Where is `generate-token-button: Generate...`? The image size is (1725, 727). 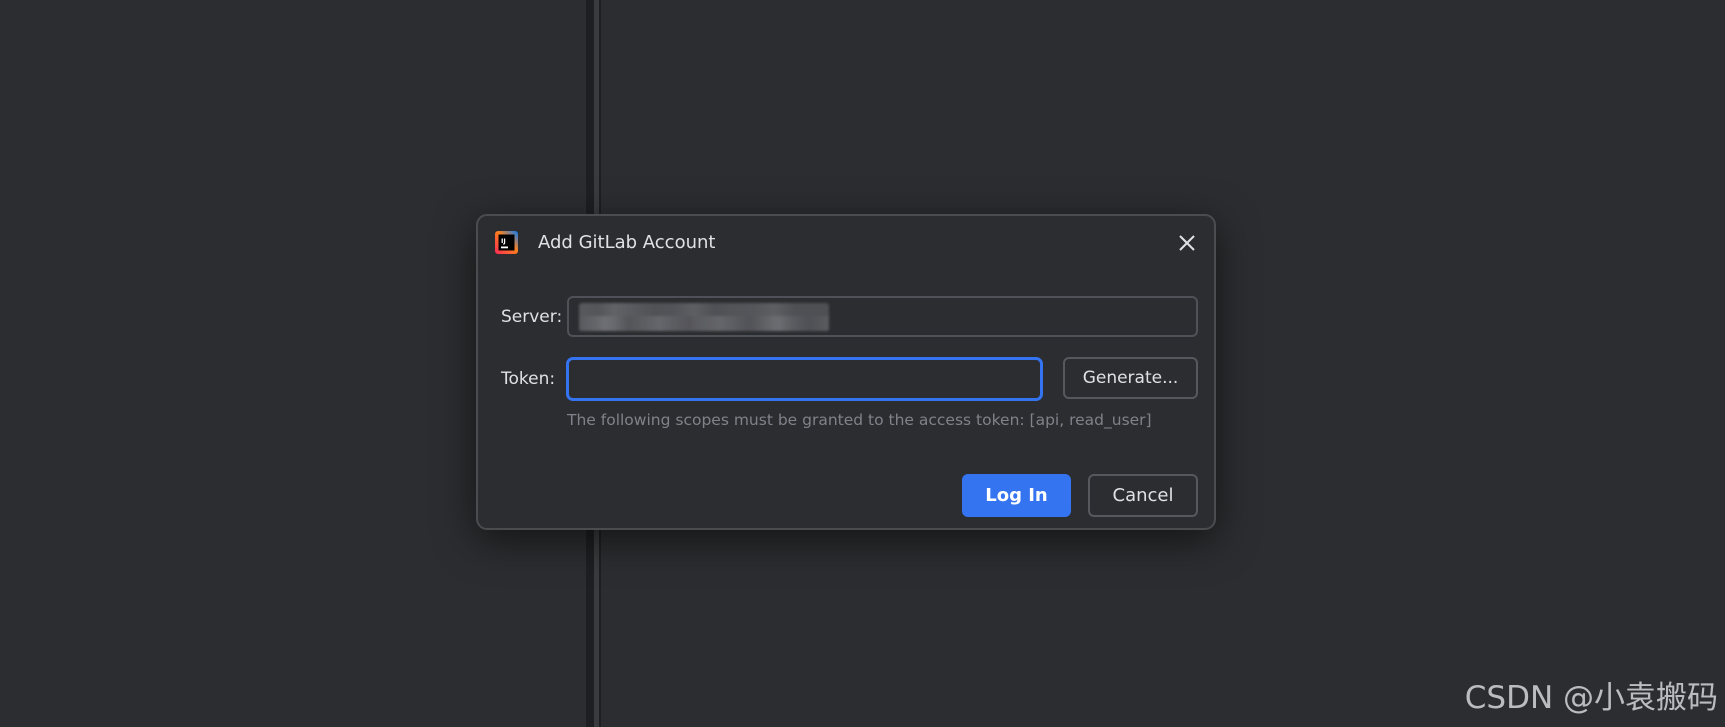 generate-token-button: Generate... is located at coordinates (1130, 378).